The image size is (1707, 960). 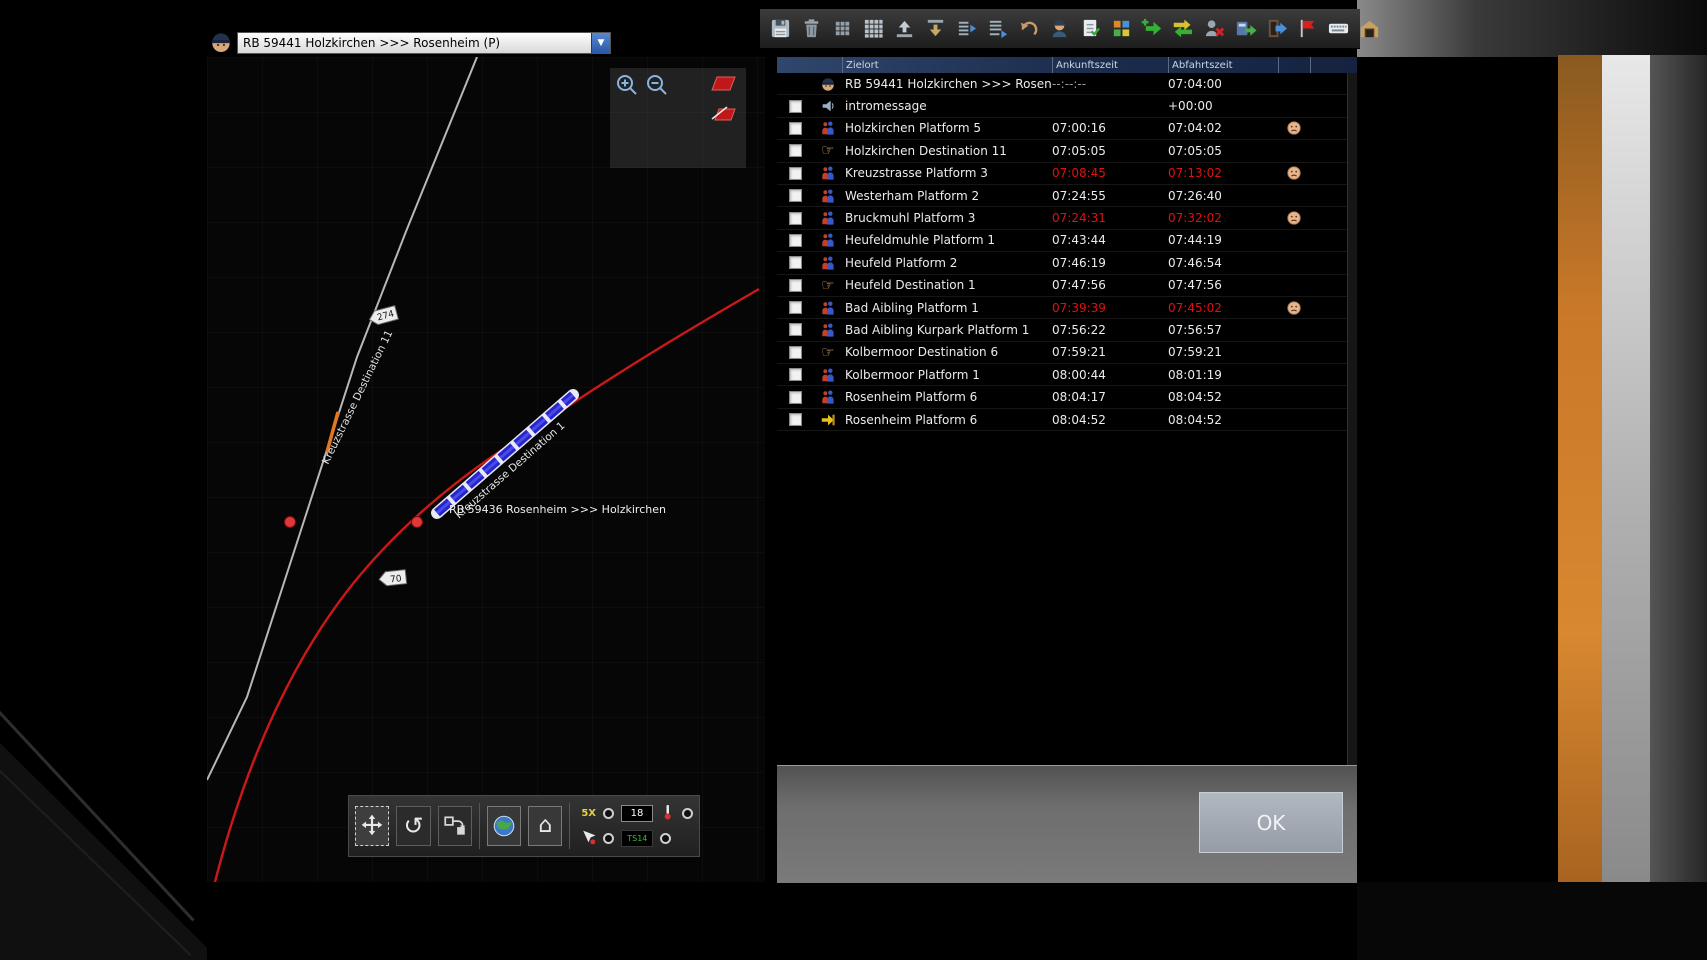 What do you see at coordinates (1067, 397) in the screenshot?
I see `timetable-row: Rosenheim Platform 6 08:04:17 08:04:52` at bounding box center [1067, 397].